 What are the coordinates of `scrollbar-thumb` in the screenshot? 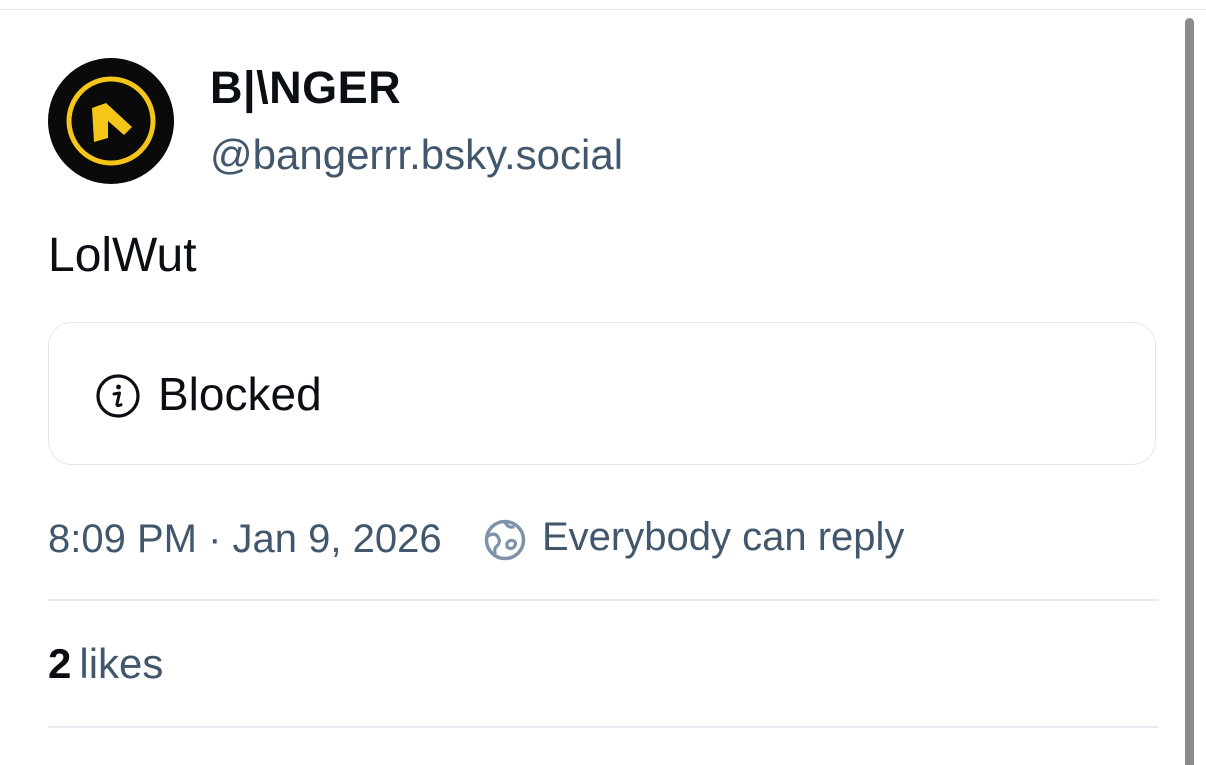 It's located at (1189, 391).